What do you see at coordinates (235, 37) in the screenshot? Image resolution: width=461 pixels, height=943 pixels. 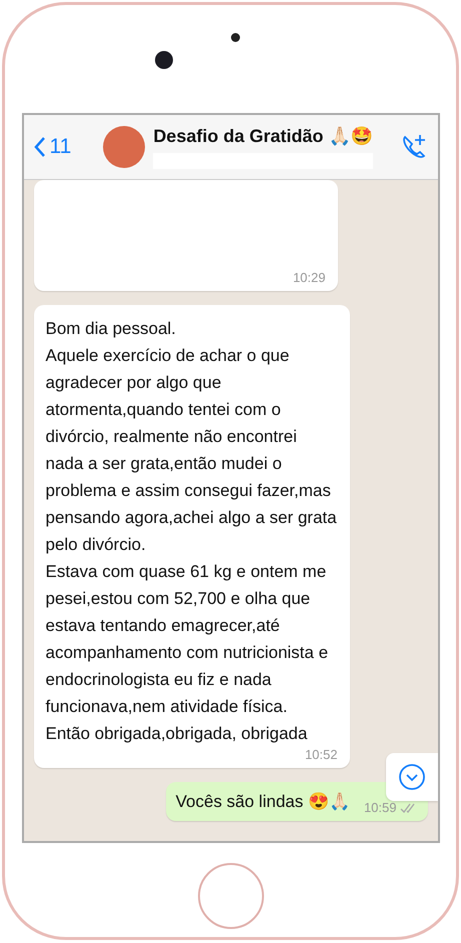 I see `sensor-icon` at bounding box center [235, 37].